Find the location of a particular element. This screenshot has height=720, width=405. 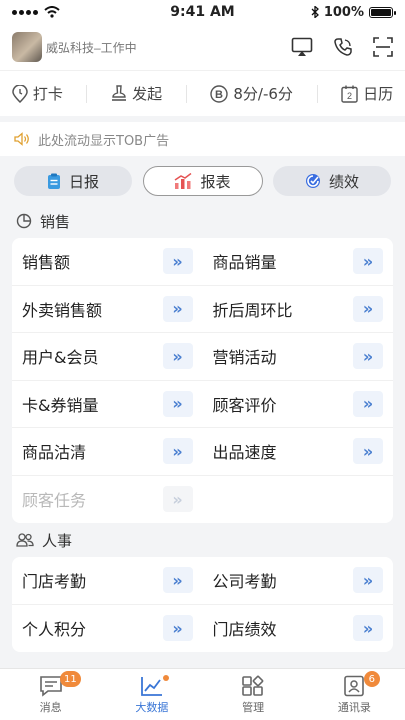

screen-cast-icon is located at coordinates (302, 47).